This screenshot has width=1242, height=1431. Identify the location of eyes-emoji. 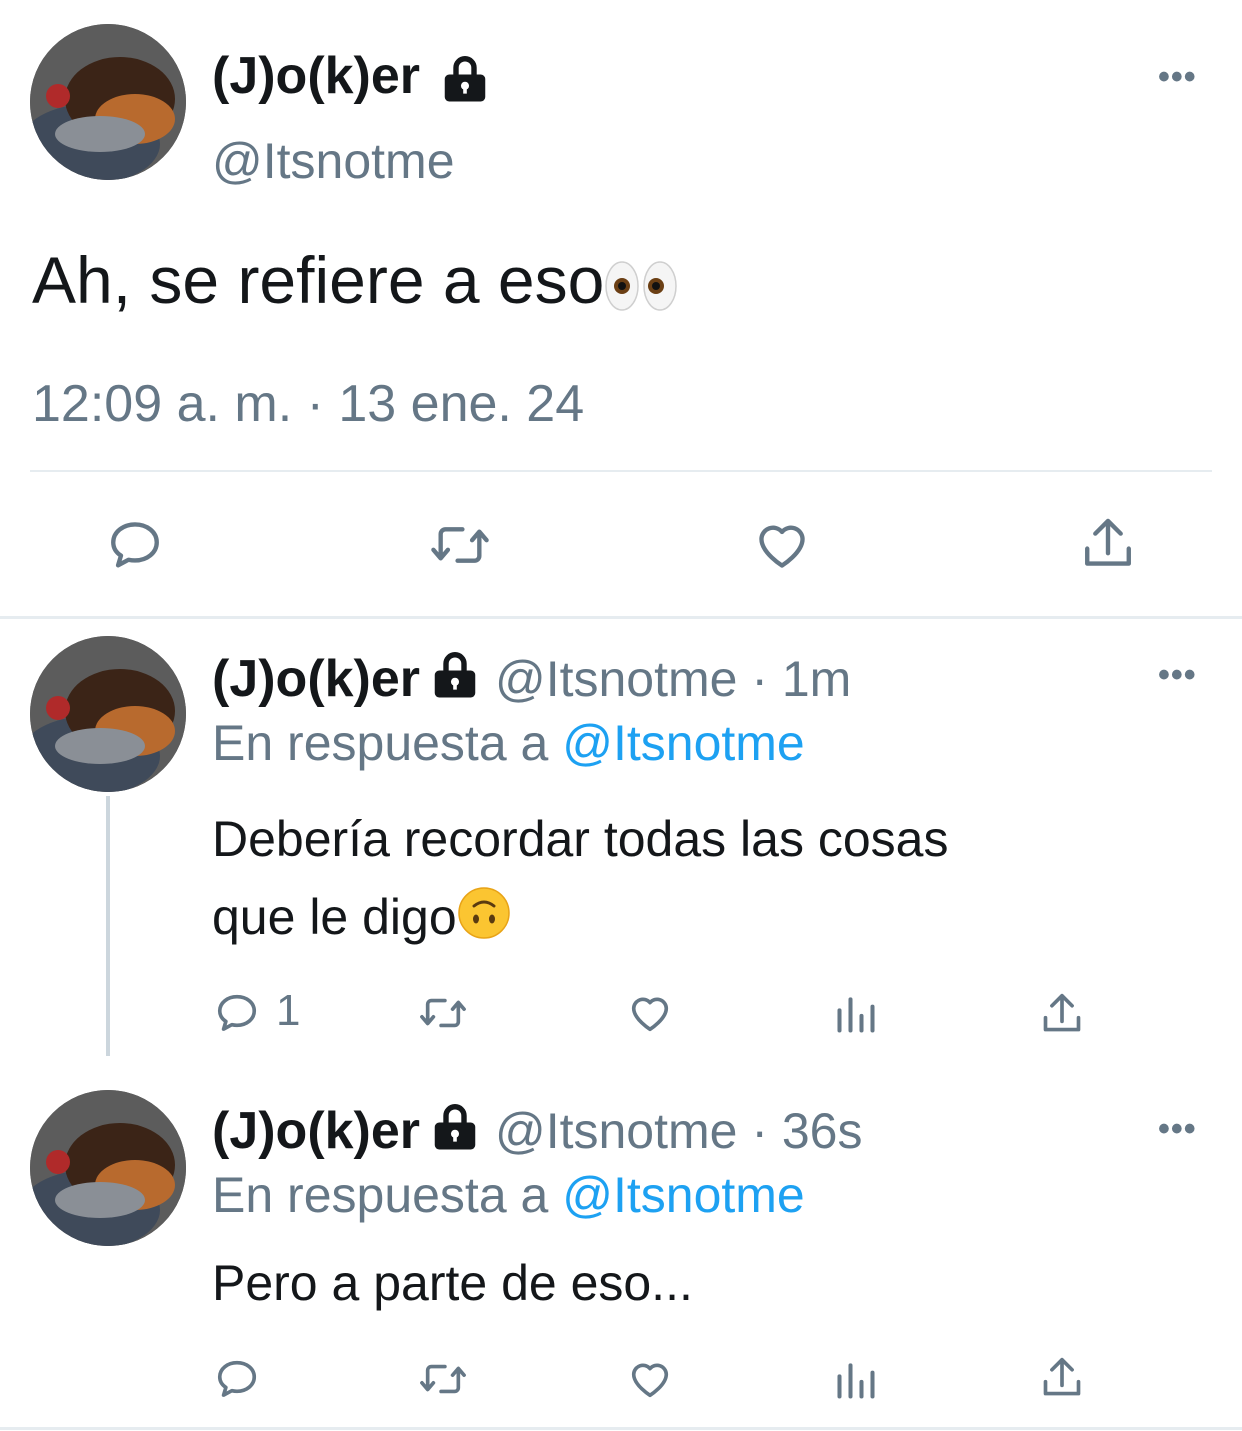
(641, 285).